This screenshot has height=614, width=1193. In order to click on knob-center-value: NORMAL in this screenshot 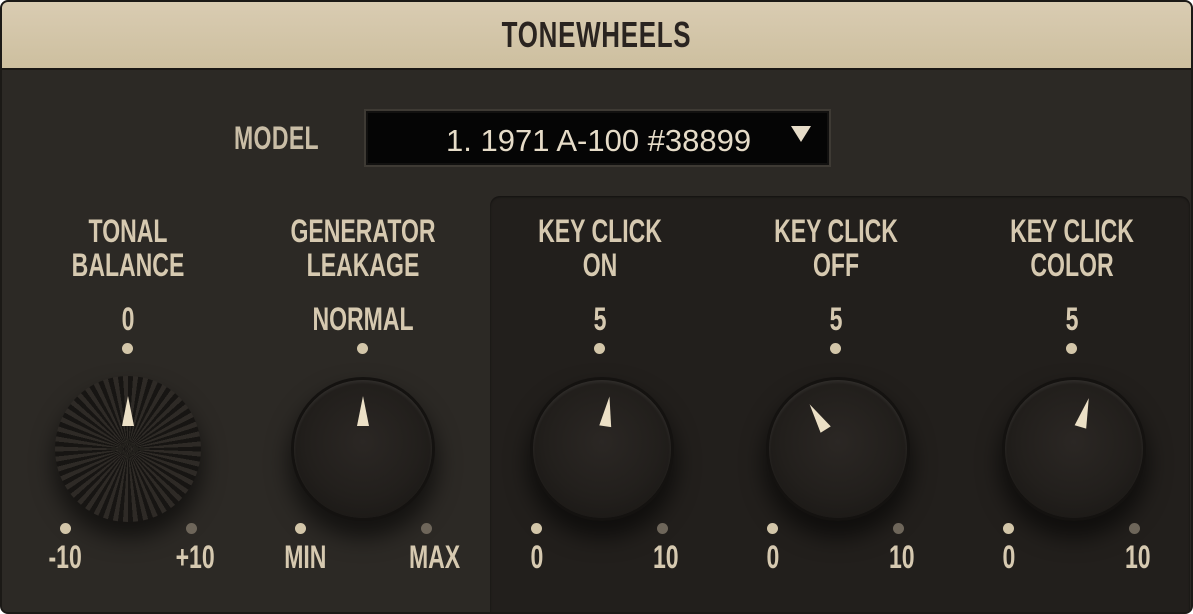, I will do `click(363, 319)`.